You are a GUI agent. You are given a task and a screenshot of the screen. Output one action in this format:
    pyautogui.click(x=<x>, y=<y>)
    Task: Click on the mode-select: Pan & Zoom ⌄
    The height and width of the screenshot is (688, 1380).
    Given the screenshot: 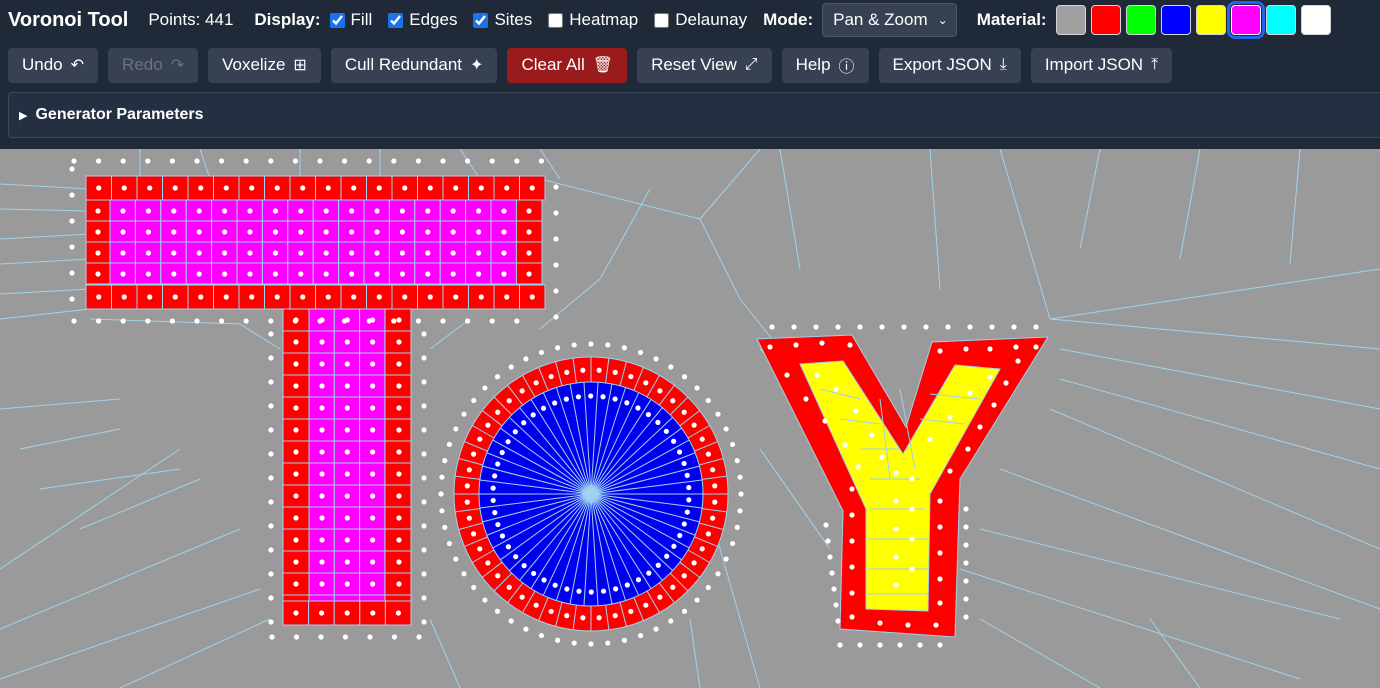 What is the action you would take?
    pyautogui.click(x=889, y=20)
    